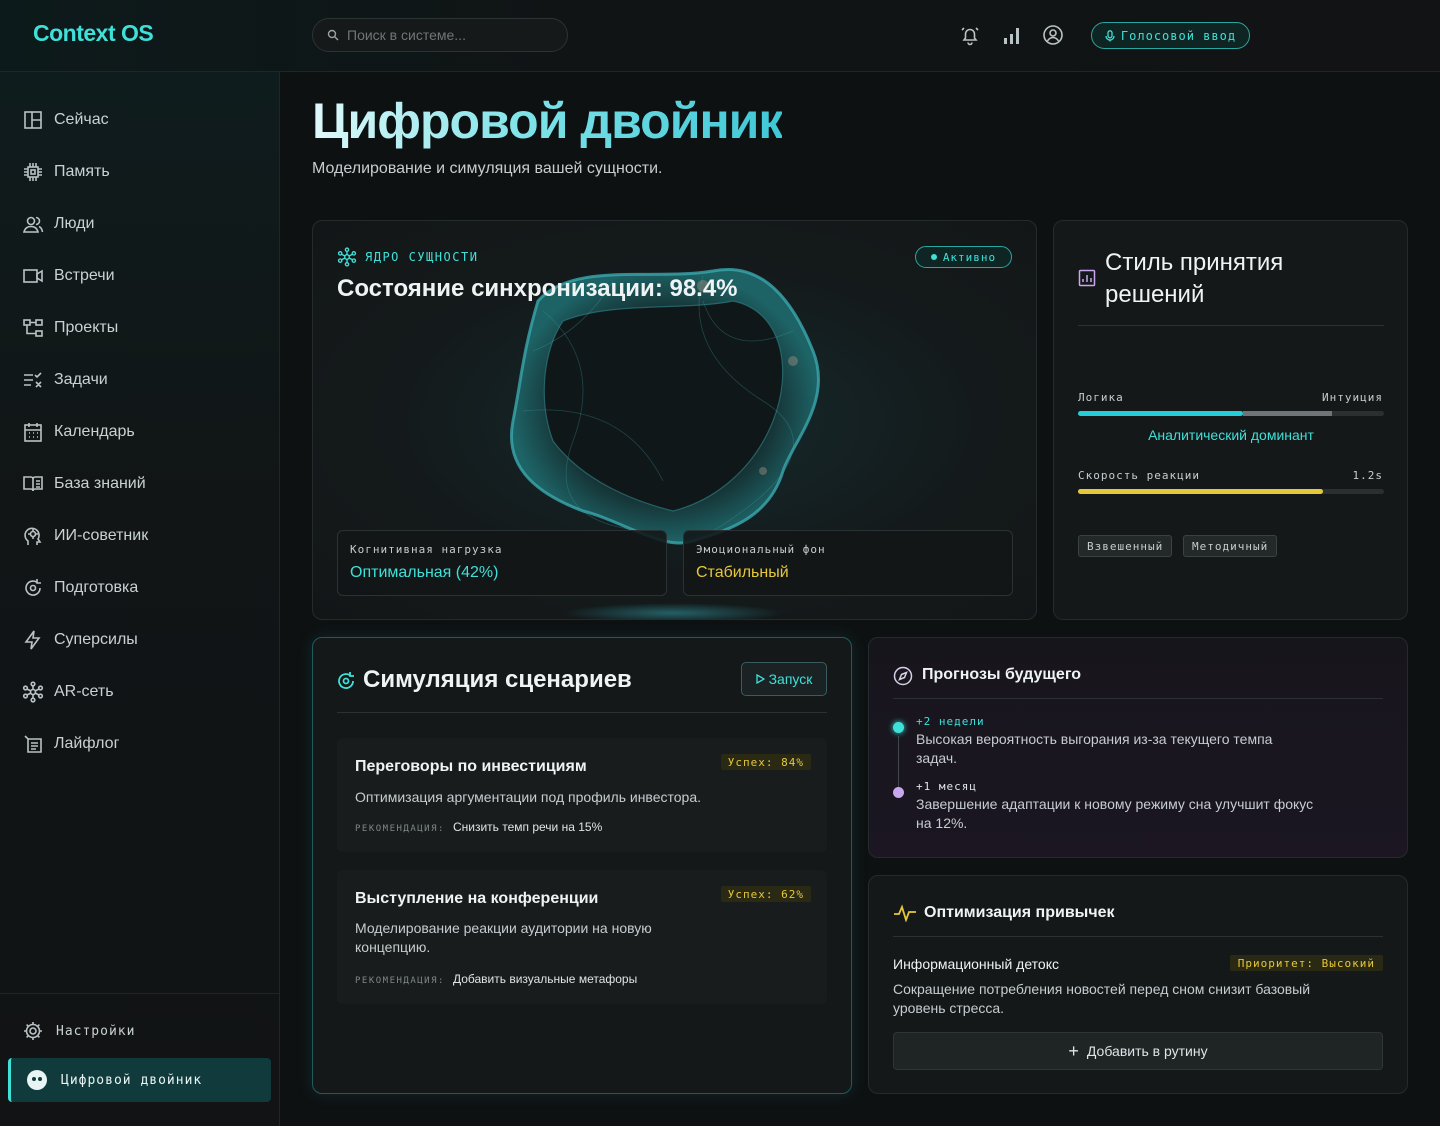  What do you see at coordinates (84, 275) in the screenshot?
I see `sidebar-item-label: Встречи` at bounding box center [84, 275].